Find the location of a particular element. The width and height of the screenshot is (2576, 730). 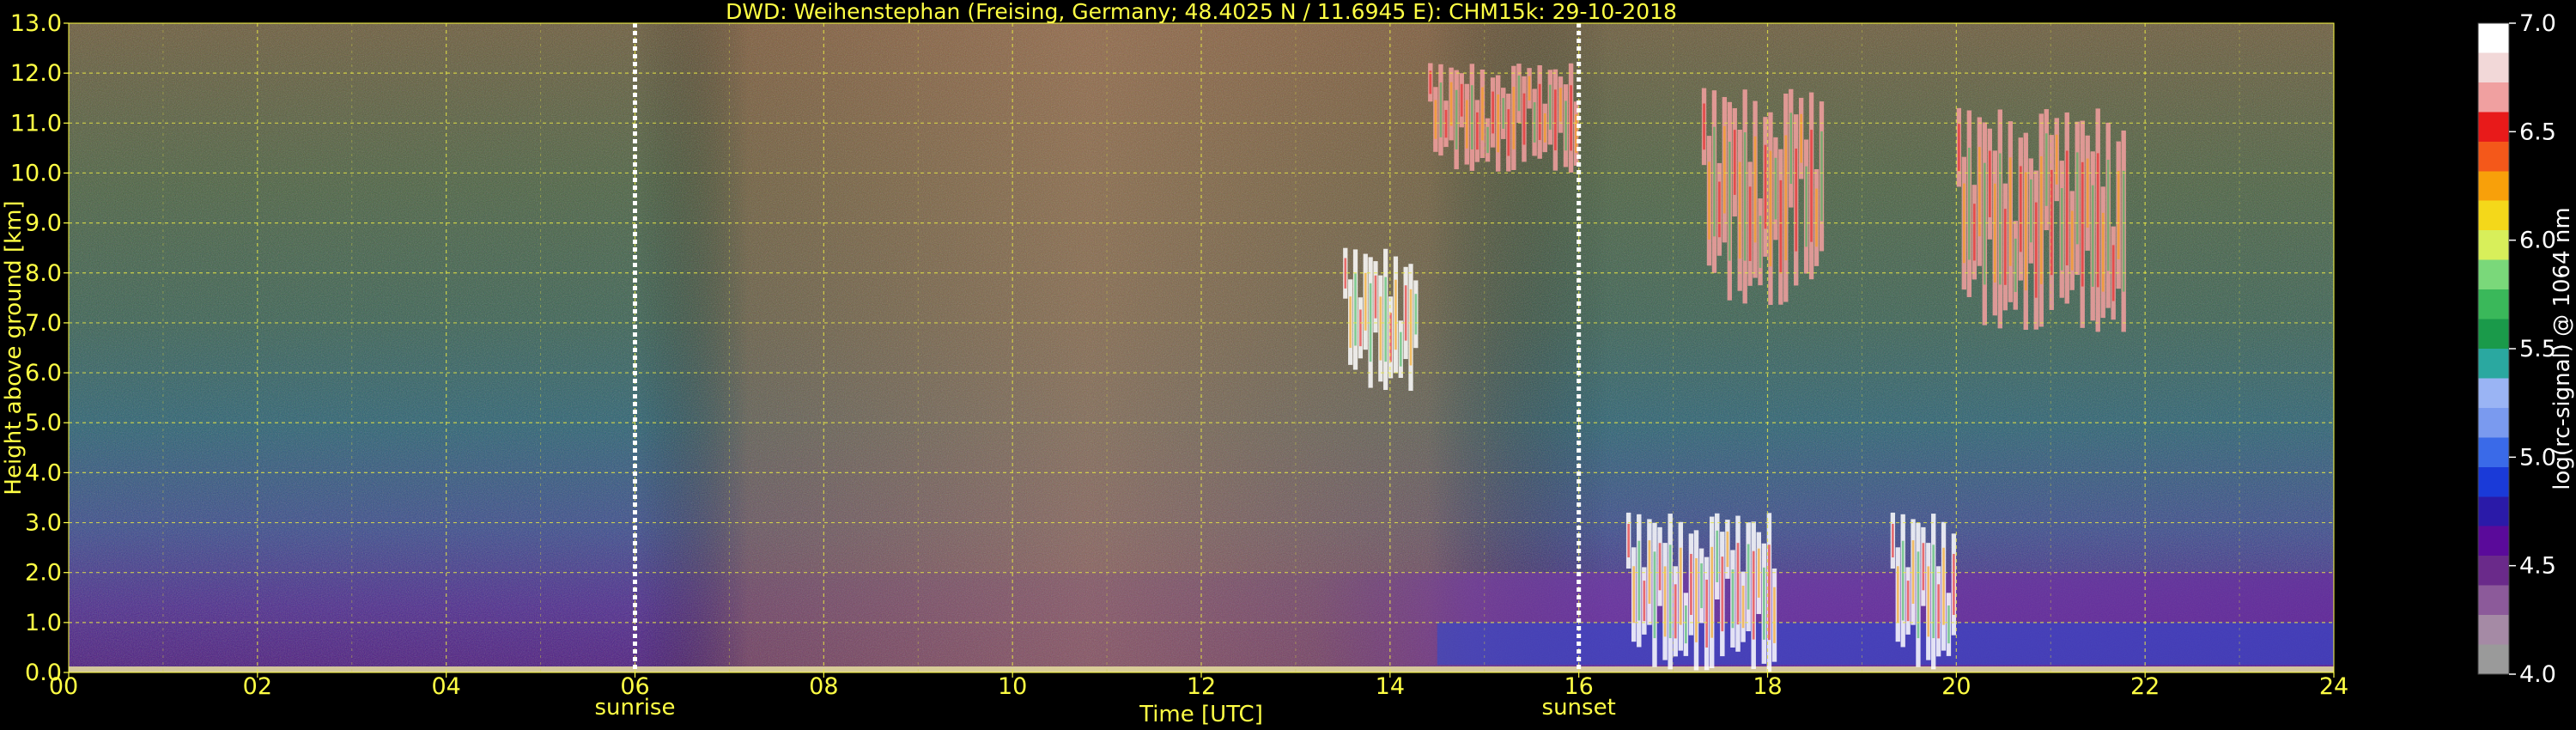

x-tick-label: 08 is located at coordinates (823, 686).